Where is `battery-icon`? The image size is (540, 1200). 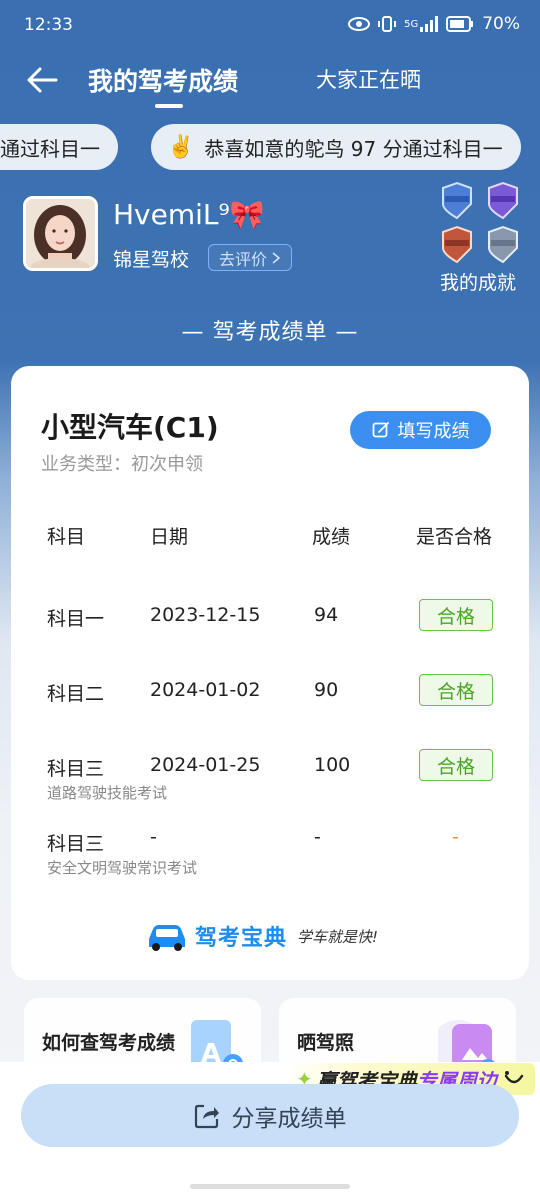 battery-icon is located at coordinates (460, 24).